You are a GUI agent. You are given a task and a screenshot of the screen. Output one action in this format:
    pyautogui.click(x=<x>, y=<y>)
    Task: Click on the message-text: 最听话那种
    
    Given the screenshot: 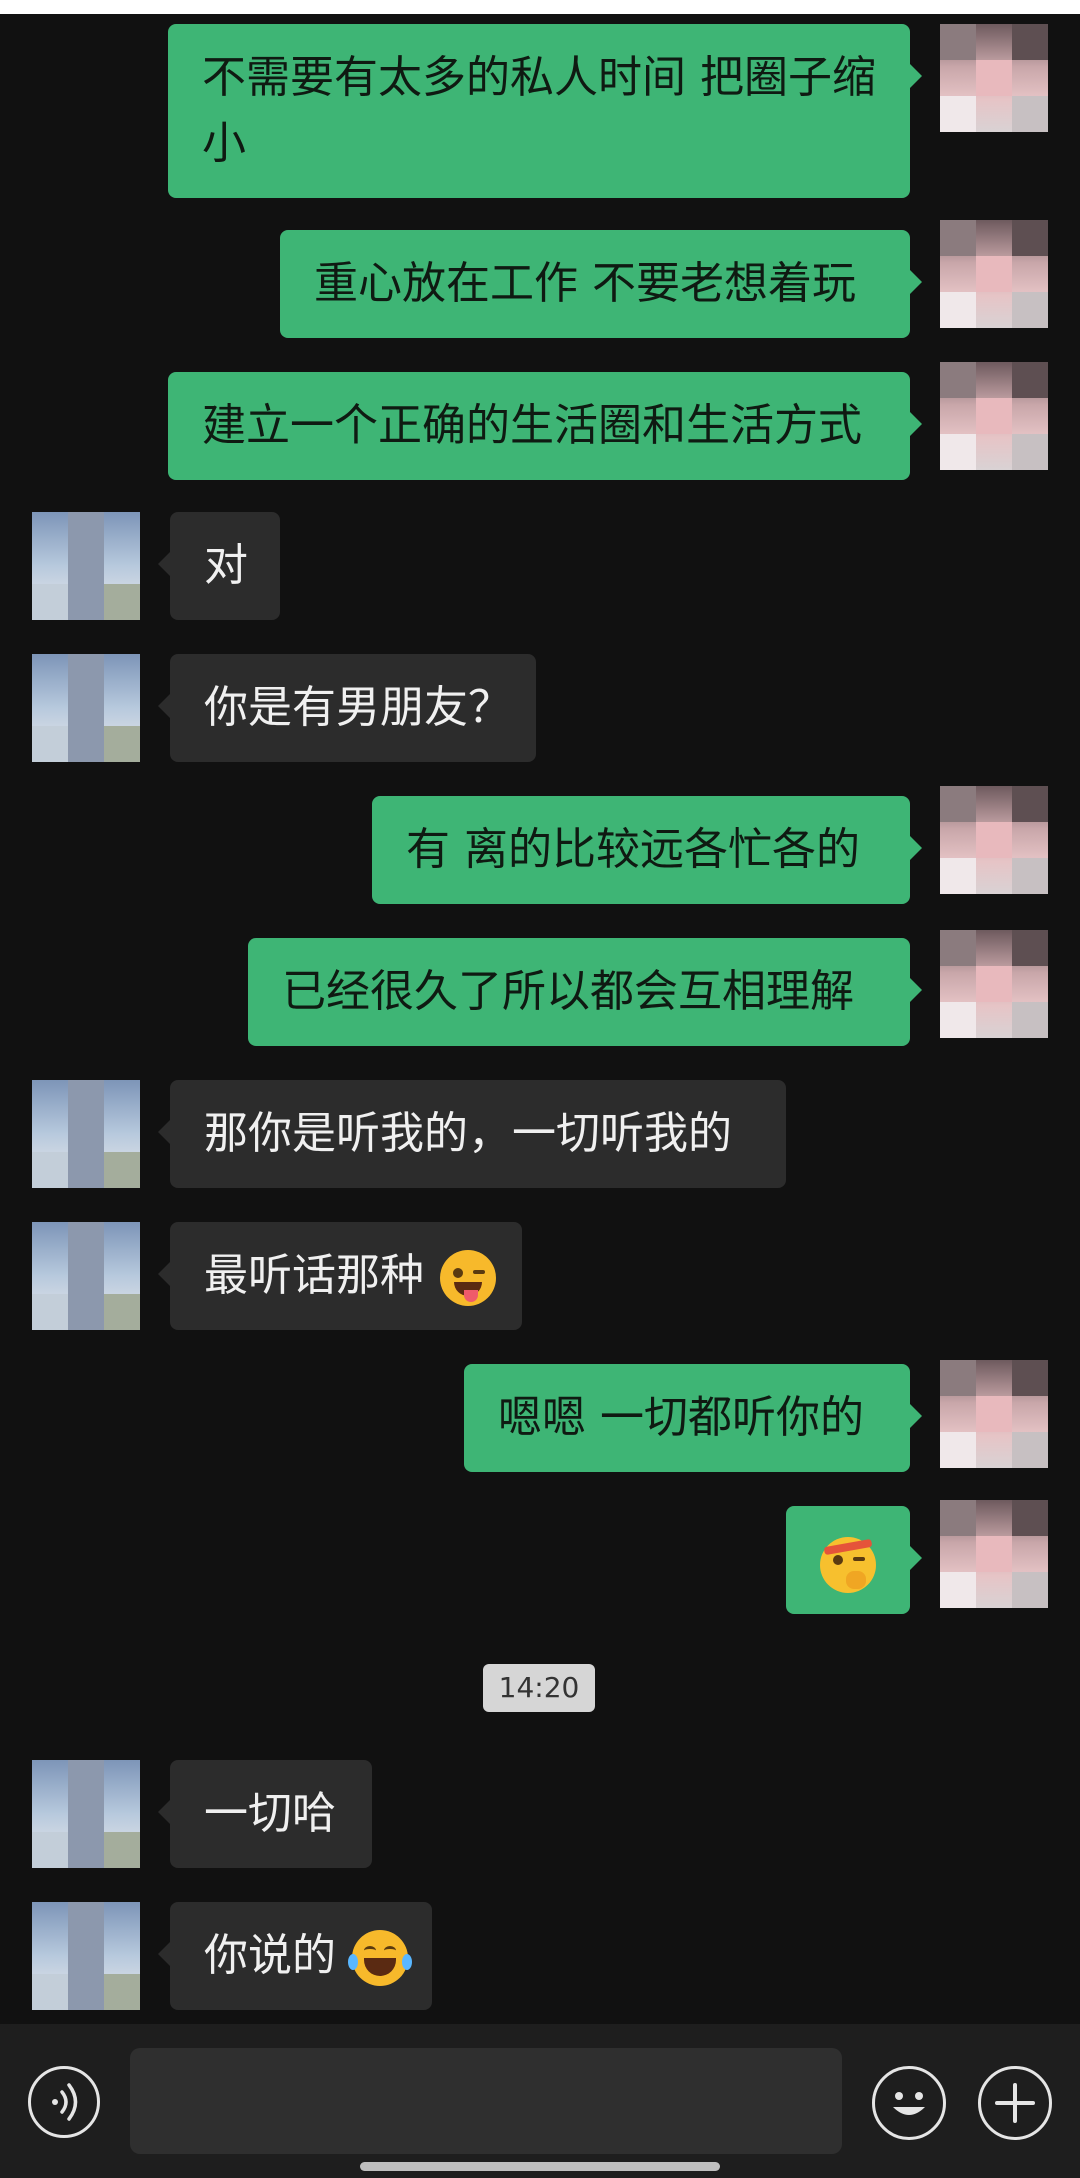 What is the action you would take?
    pyautogui.click(x=314, y=1275)
    